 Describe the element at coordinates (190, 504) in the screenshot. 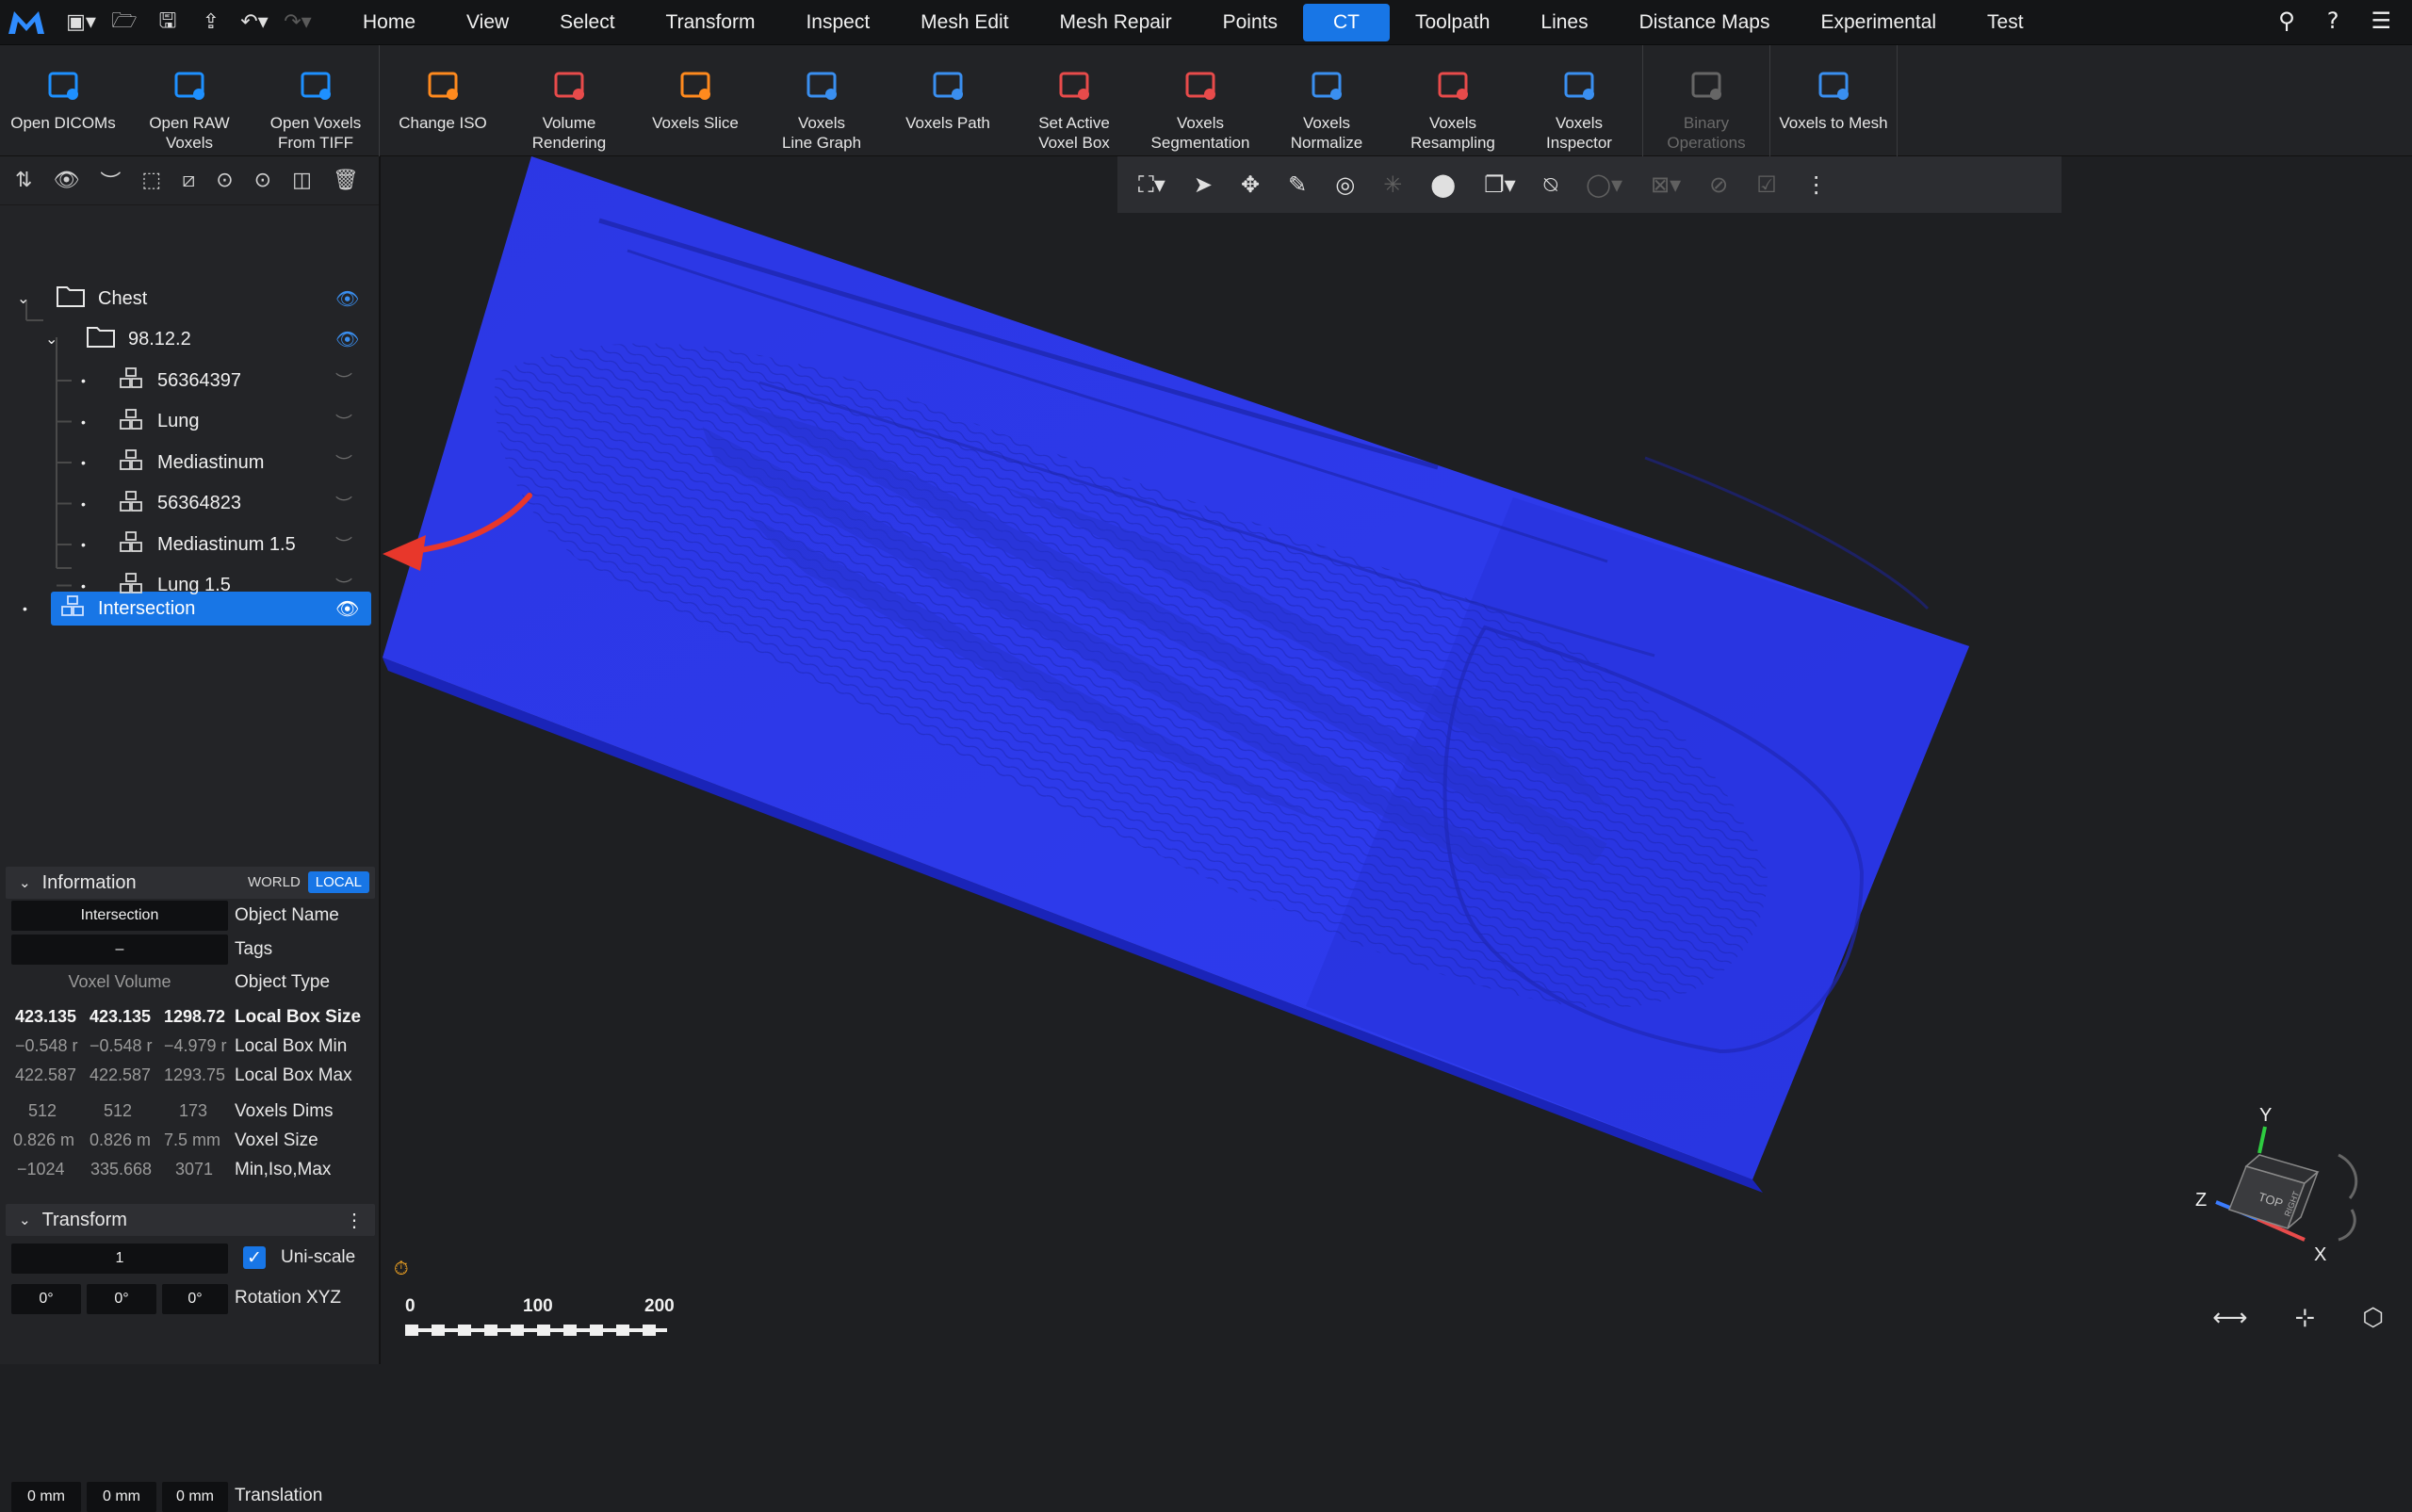

I see `tree-item: • 56364823 ︶` at that location.